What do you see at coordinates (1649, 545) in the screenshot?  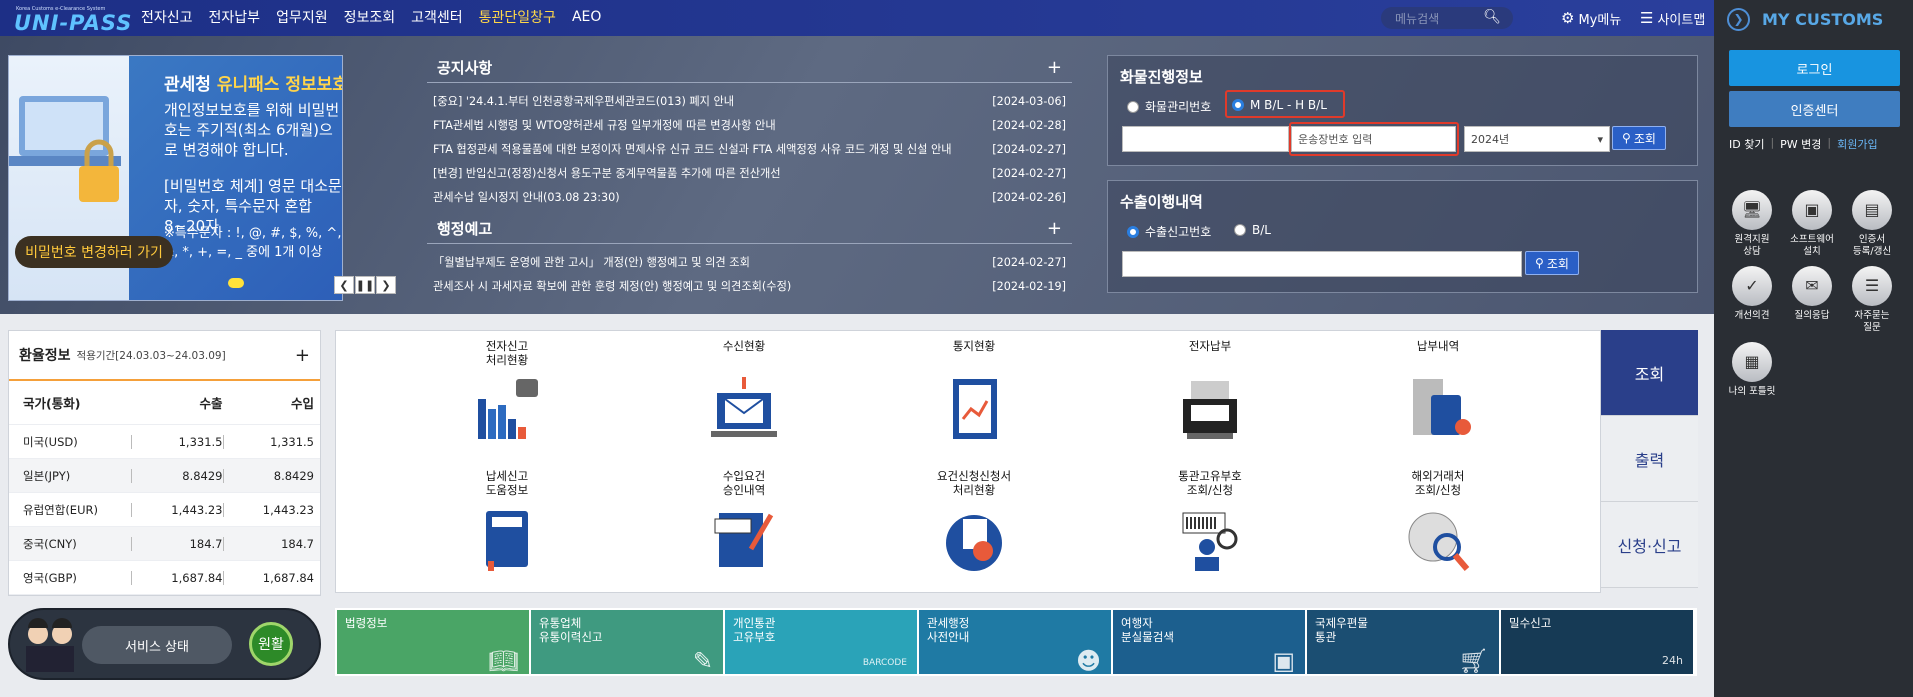 I see `tab-application: 신청·신고` at bounding box center [1649, 545].